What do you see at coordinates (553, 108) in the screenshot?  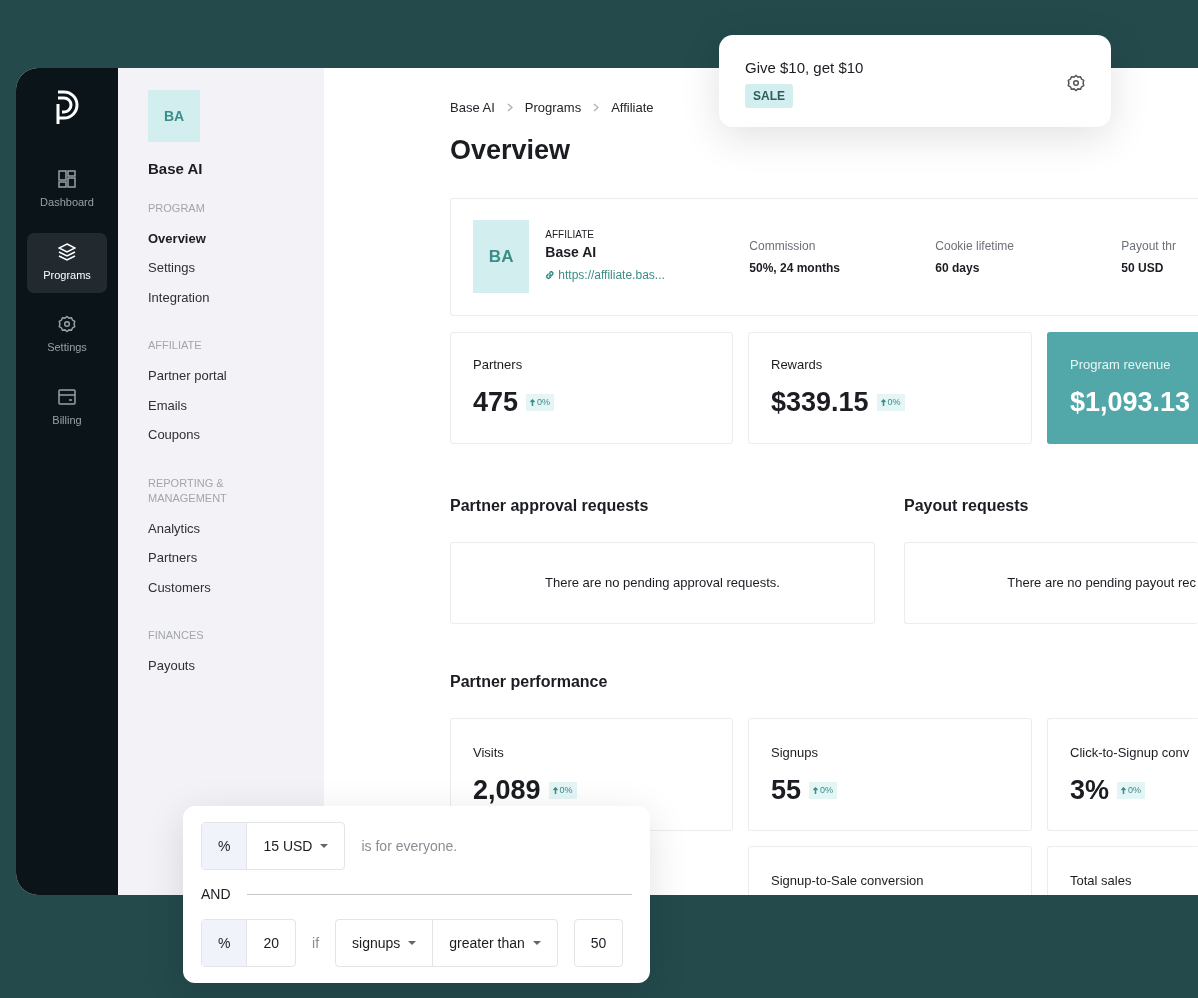 I see `breadcrumb-link: Programs` at bounding box center [553, 108].